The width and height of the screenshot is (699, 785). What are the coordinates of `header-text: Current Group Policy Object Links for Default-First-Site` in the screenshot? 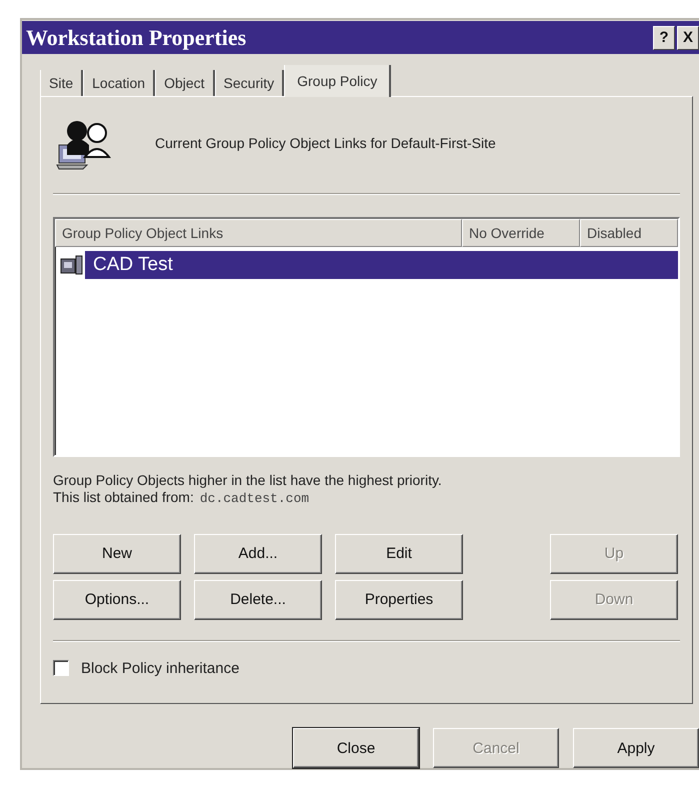 It's located at (325, 142).